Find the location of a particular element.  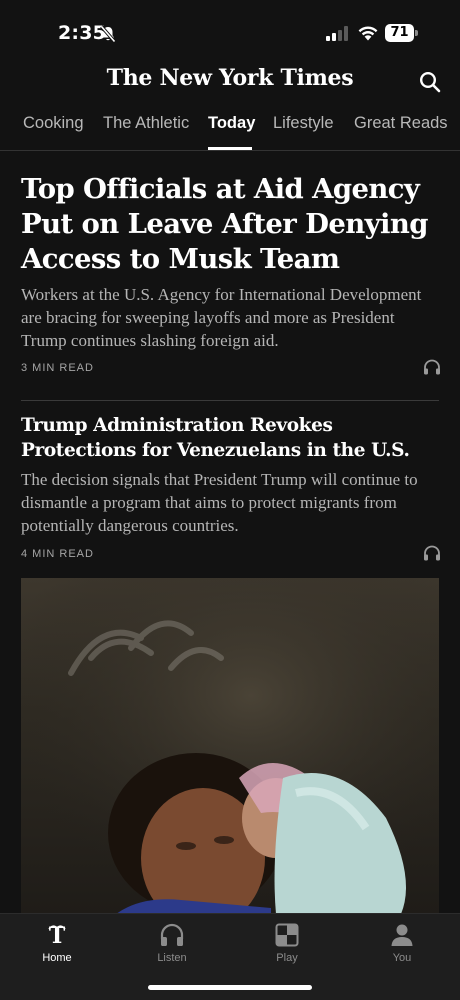

tab-great-reads: Great Reads is located at coordinates (401, 123).